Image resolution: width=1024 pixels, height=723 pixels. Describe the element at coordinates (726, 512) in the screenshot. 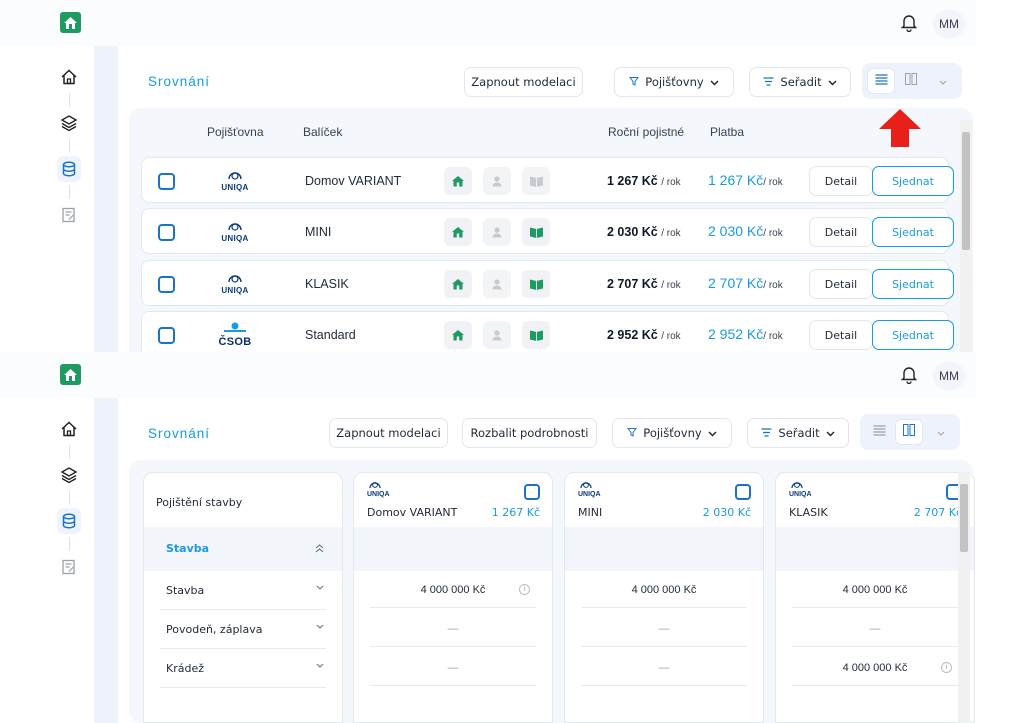

I see `package-price: 2 030 Kč` at that location.